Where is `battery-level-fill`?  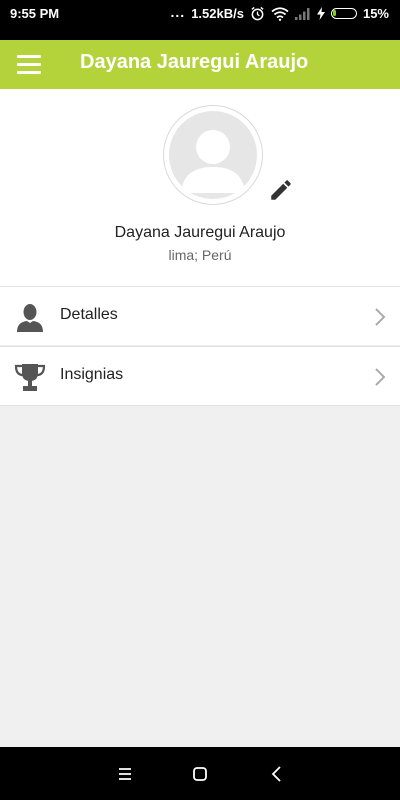 battery-level-fill is located at coordinates (334, 13).